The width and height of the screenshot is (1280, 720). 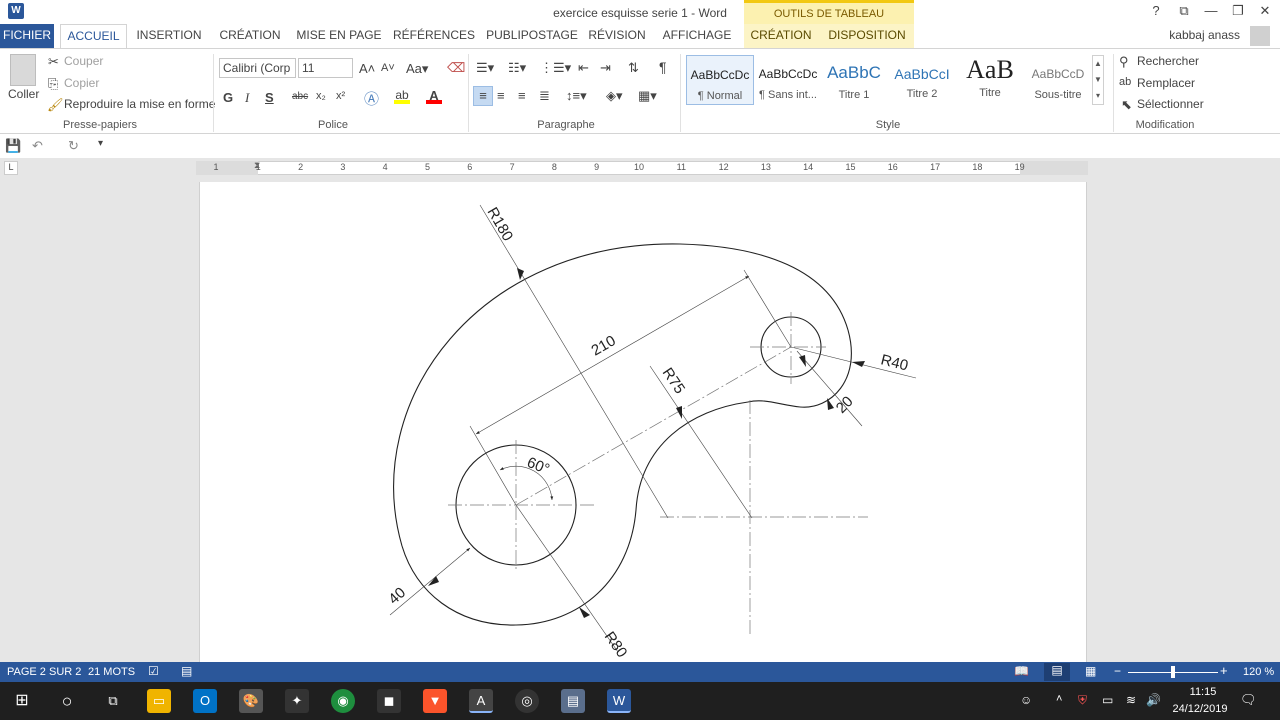 What do you see at coordinates (100, 143) in the screenshot?
I see `customize-qat-icon: ▾` at bounding box center [100, 143].